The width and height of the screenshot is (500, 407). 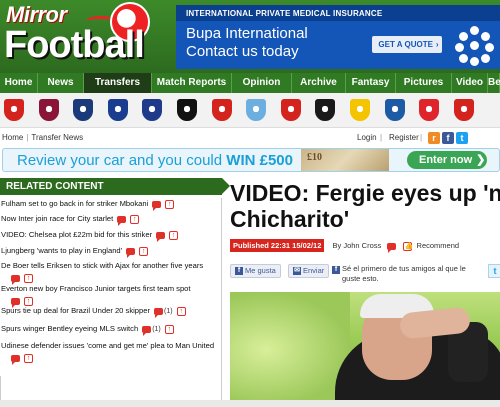 What do you see at coordinates (434, 138) in the screenshot?
I see `rss-icon: r` at bounding box center [434, 138].